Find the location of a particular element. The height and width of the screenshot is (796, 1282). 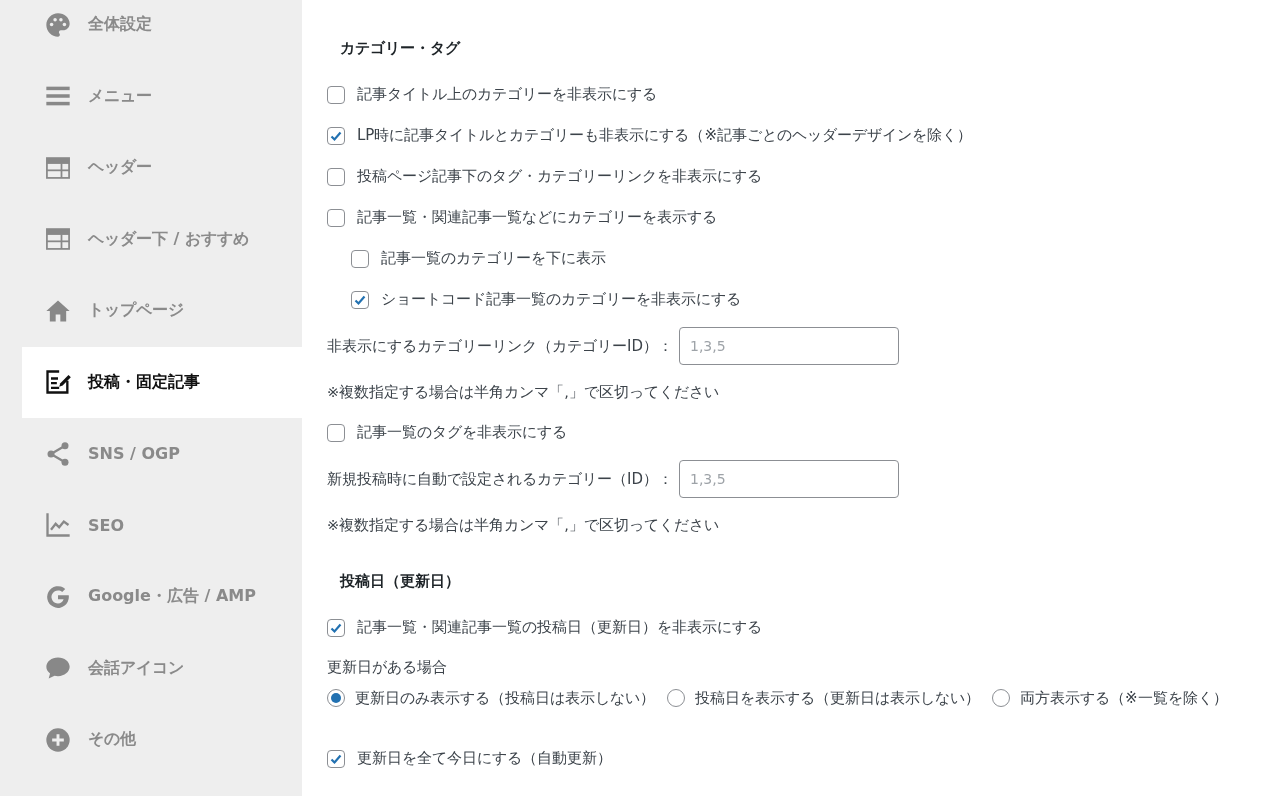

field-label: 新規投稿時に自動で設定されるカテゴリー（ID）： is located at coordinates (500, 479).